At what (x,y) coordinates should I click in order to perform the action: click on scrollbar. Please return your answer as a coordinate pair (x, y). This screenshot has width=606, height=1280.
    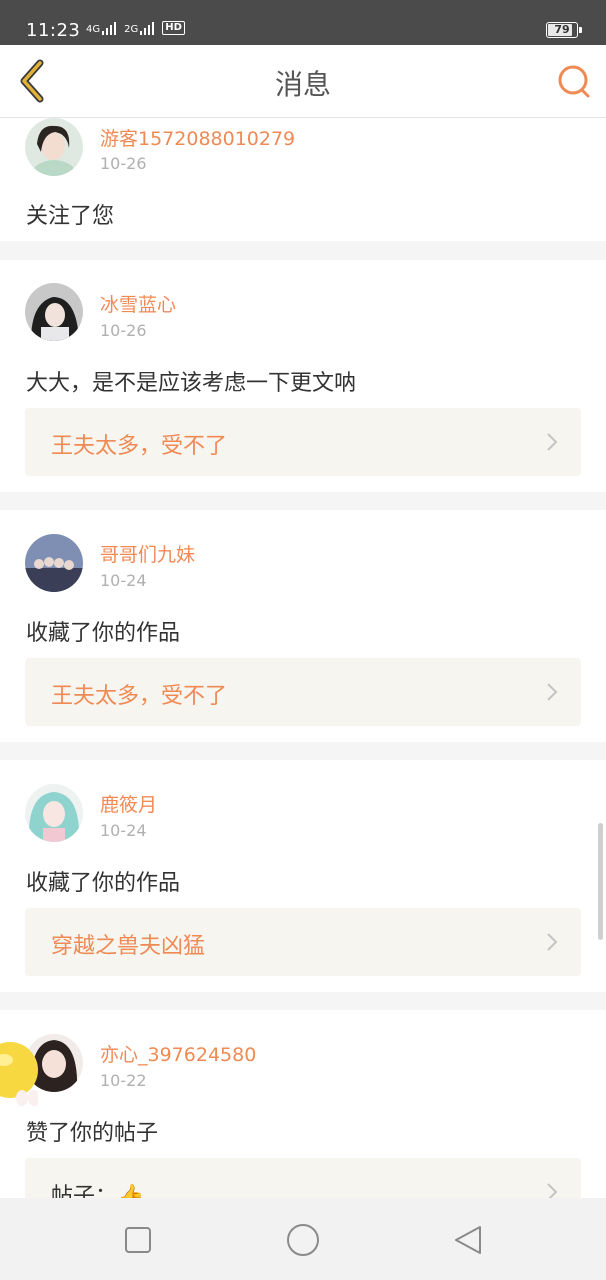
    Looking at the image, I should click on (600, 881).